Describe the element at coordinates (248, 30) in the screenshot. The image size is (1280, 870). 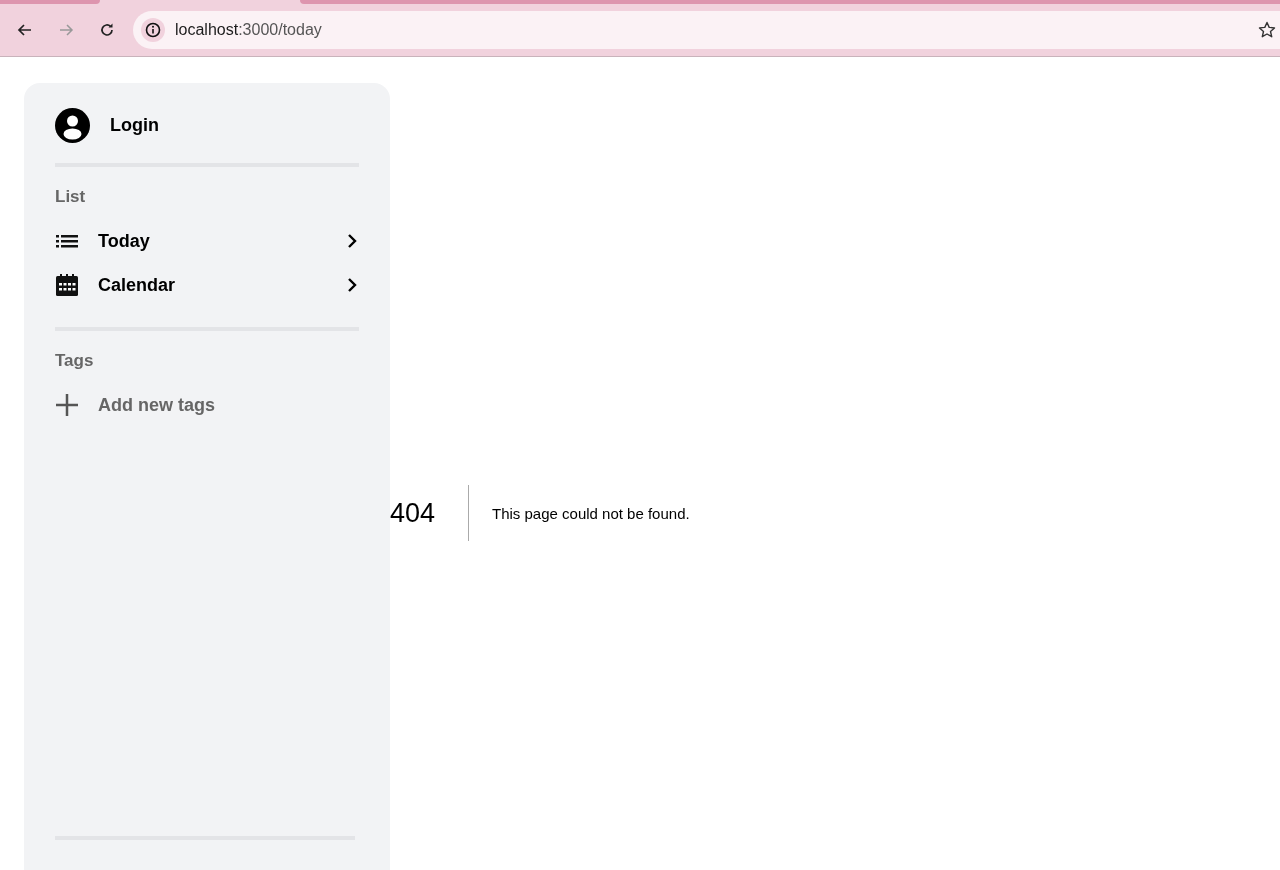
I see `url-text: localhost:3000/today` at that location.